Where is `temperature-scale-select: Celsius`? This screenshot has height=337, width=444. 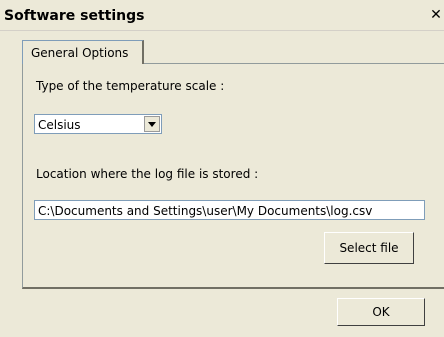
temperature-scale-select: Celsius is located at coordinates (98, 124).